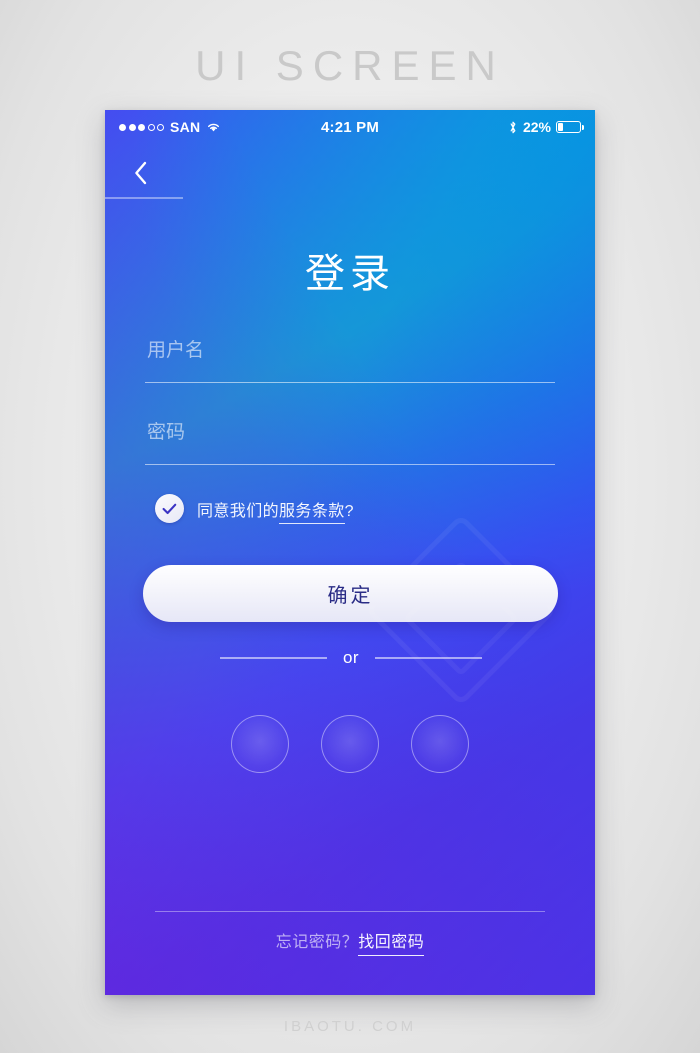 The width and height of the screenshot is (700, 1053). I want to click on username-input, so click(350, 351).